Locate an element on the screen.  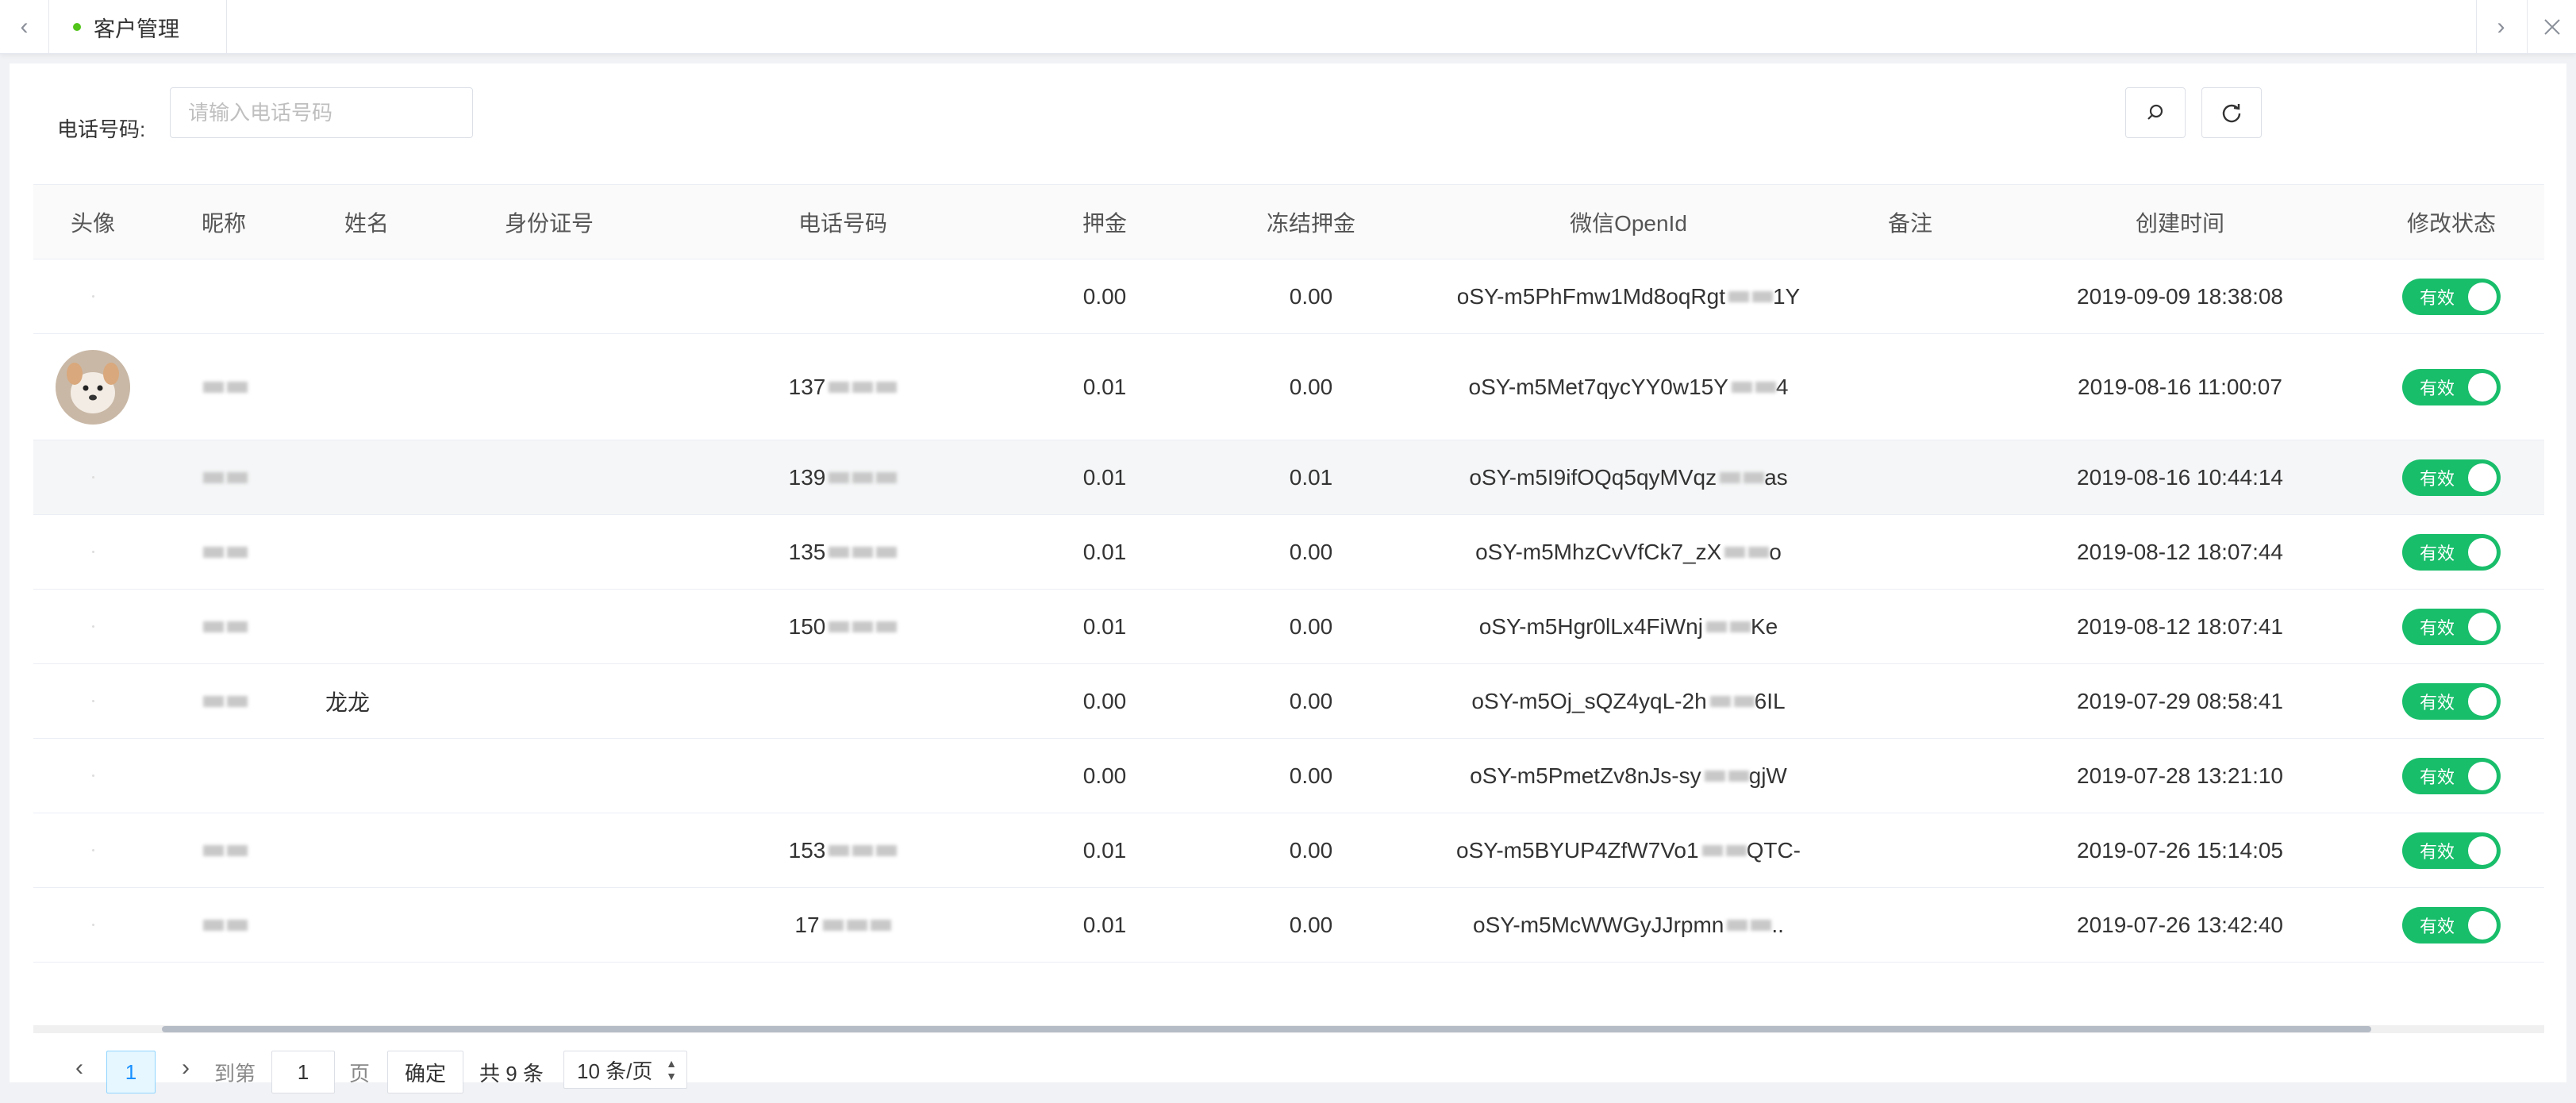
goto-page-input is located at coordinates (303, 1072).